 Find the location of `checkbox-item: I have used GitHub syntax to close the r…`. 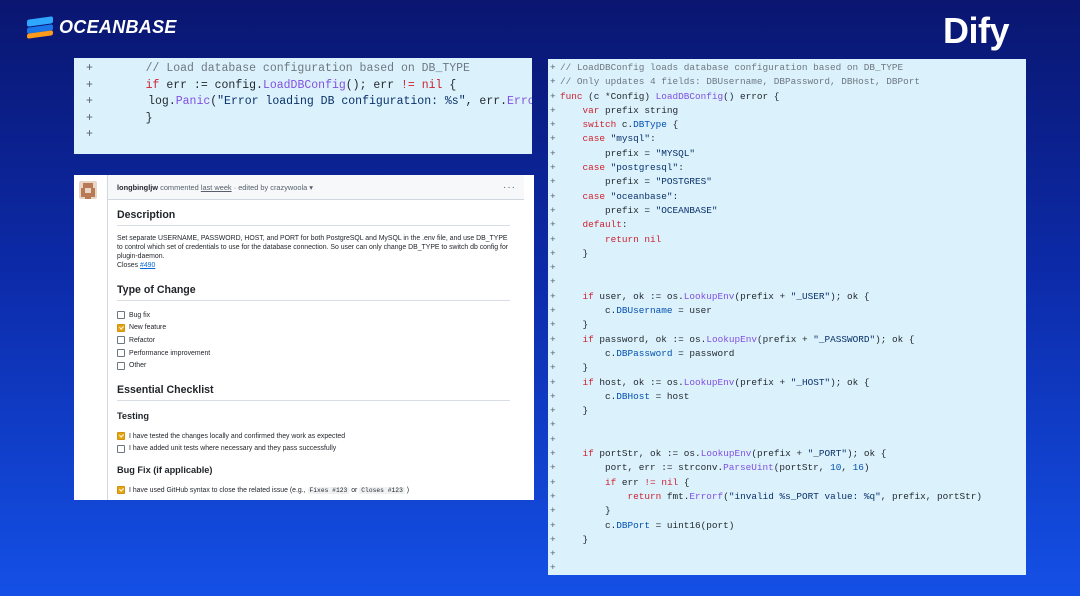

checkbox-item: I have used GitHub syntax to close the r… is located at coordinates (313, 490).